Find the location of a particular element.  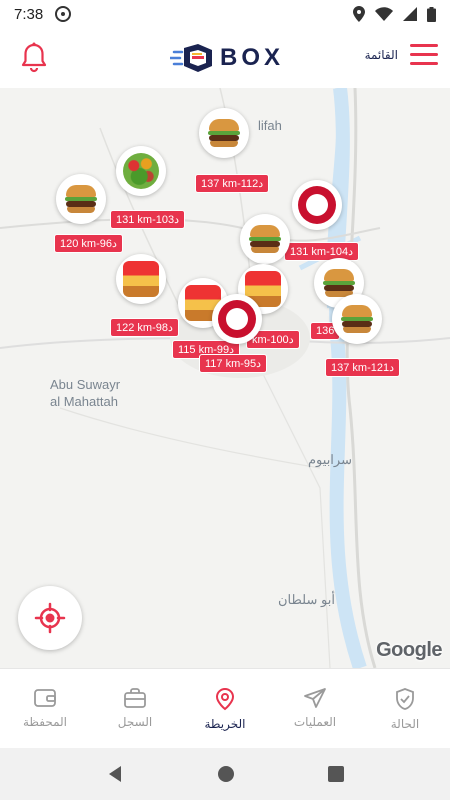

app-logo-text: BOX is located at coordinates (252, 57).